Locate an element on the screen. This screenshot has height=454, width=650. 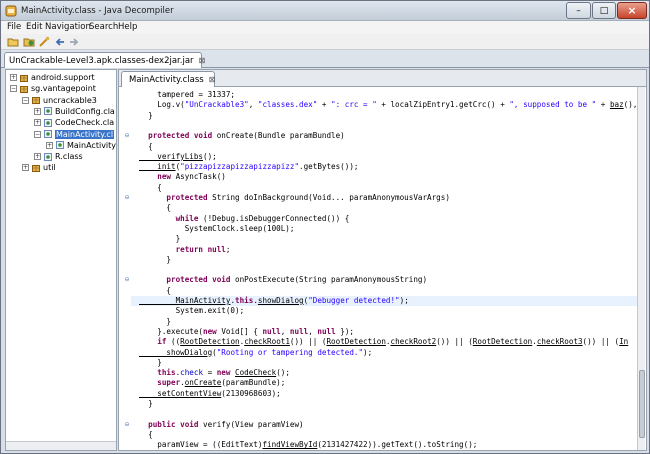
minimize-button: – is located at coordinates (578, 10).